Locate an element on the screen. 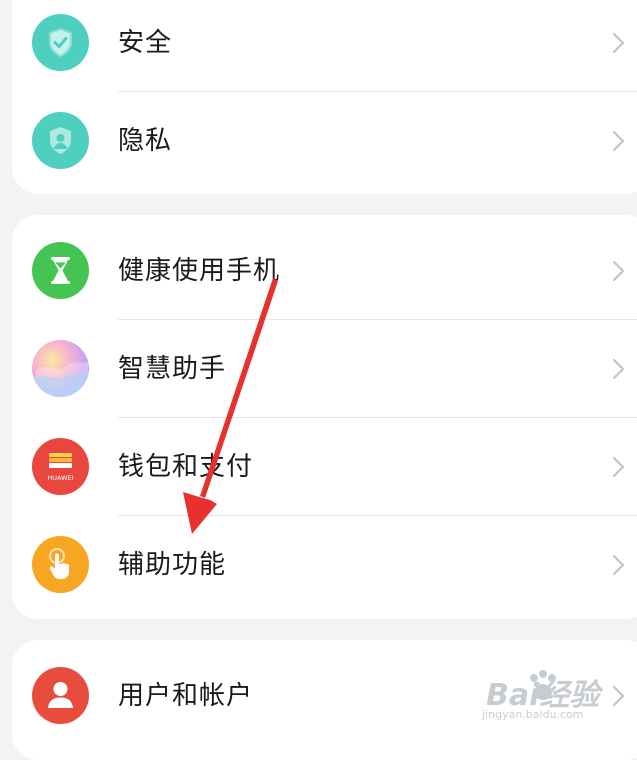 The image size is (637, 760). settings-item-users-accounts: 用户和帐户 is located at coordinates (324, 696).